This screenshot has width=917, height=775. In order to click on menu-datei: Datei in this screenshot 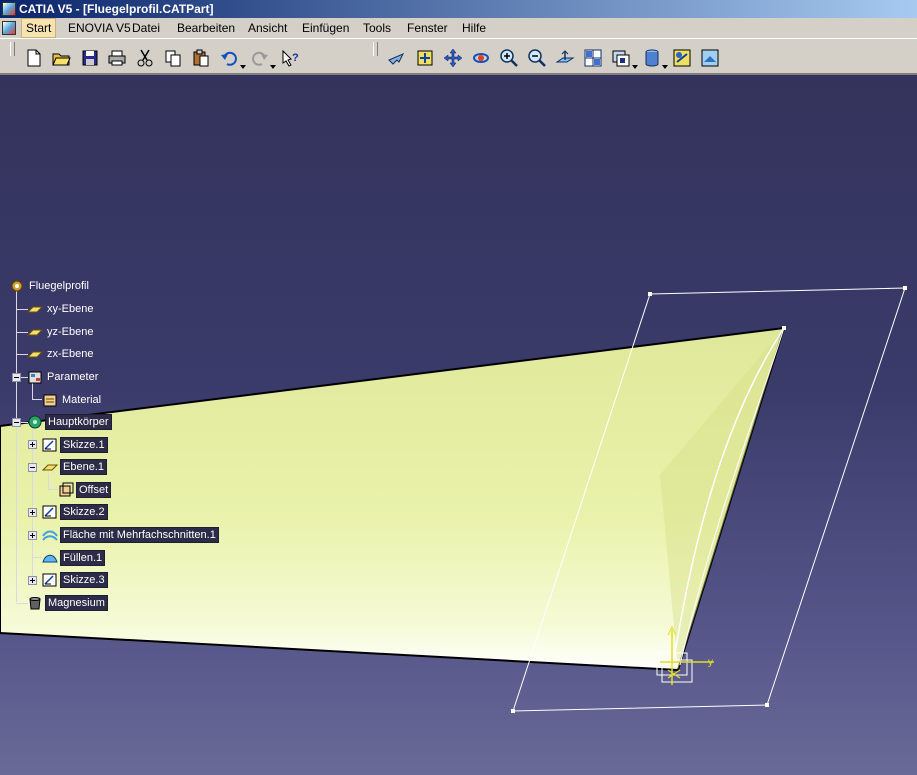, I will do `click(146, 28)`.